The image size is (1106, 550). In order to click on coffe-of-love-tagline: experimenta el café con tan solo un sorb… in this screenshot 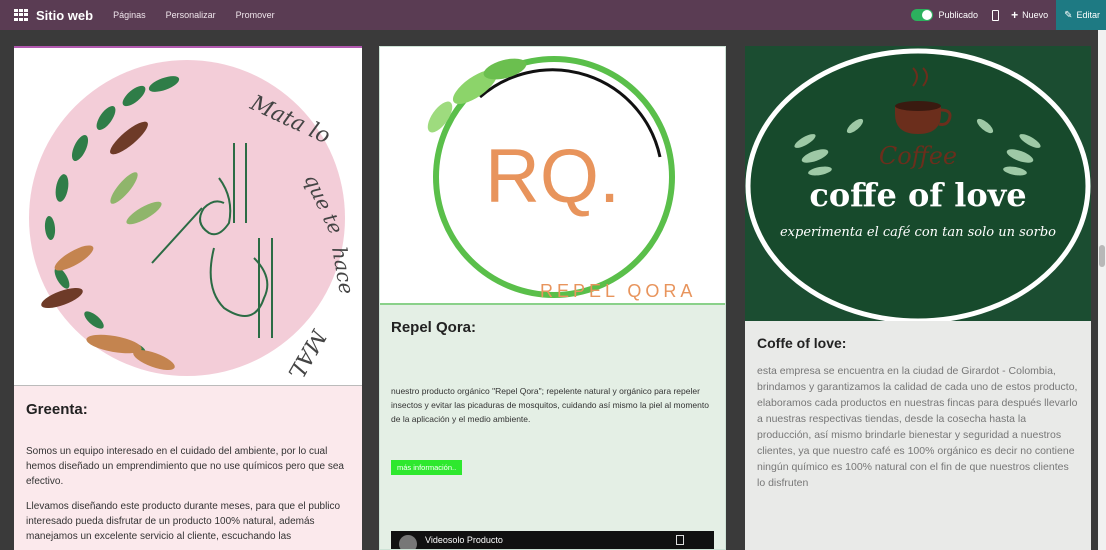, I will do `click(918, 232)`.